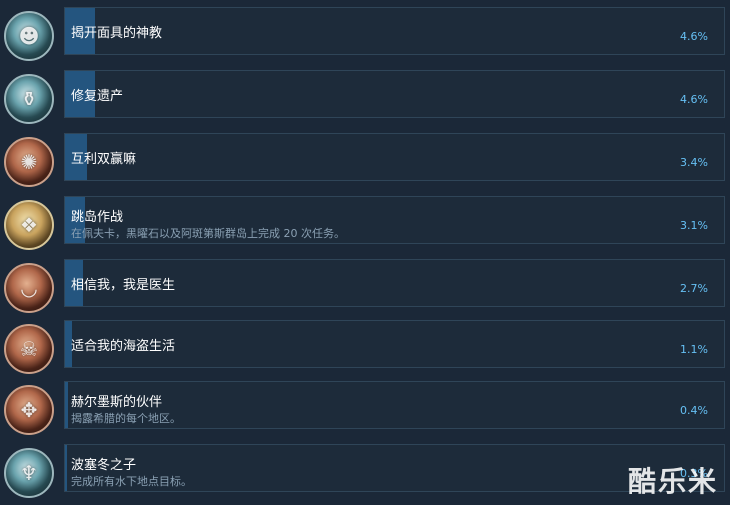 The image size is (730, 505). What do you see at coordinates (394, 468) in the screenshot?
I see `achievement-panel: 波塞冬之子 完成所有水下地点目标。 0.3%` at bounding box center [394, 468].